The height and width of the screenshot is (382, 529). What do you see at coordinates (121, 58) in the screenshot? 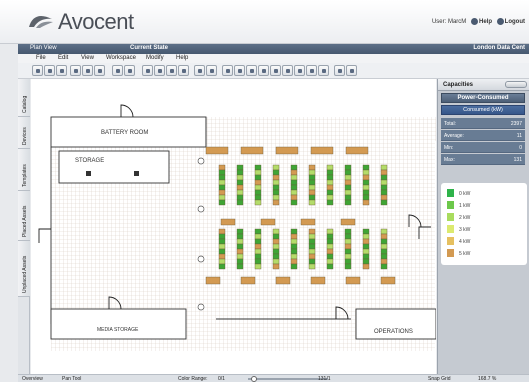
I see `menu-workspace: Workspace` at bounding box center [121, 58].